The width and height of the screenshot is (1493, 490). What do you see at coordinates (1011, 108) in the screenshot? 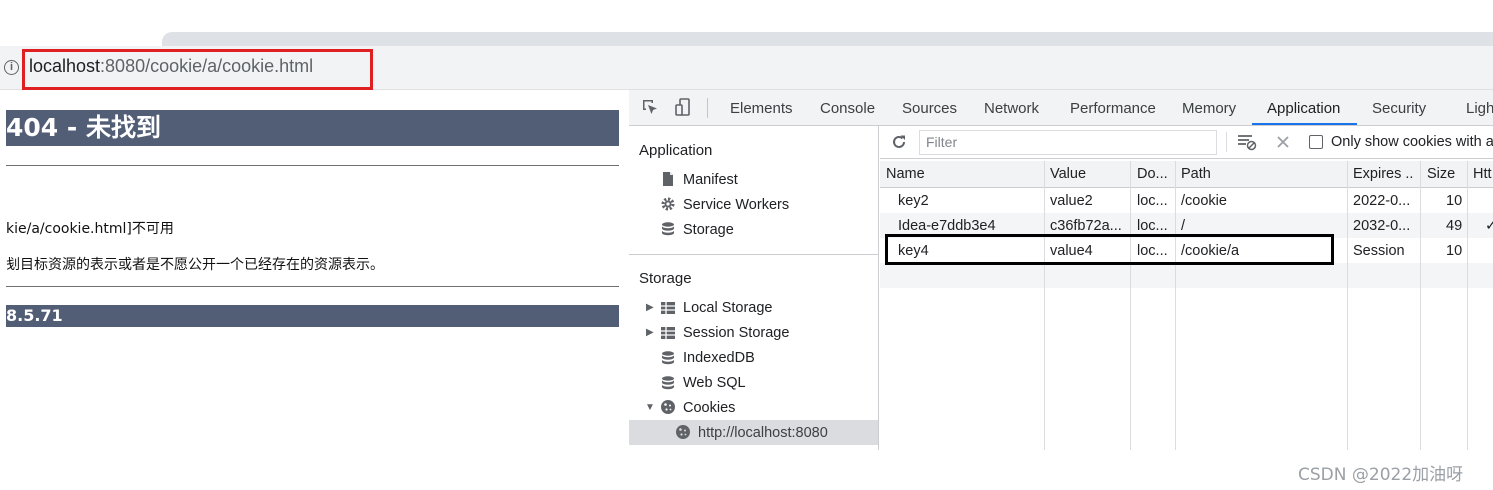
I see `tab-network: Network` at bounding box center [1011, 108].